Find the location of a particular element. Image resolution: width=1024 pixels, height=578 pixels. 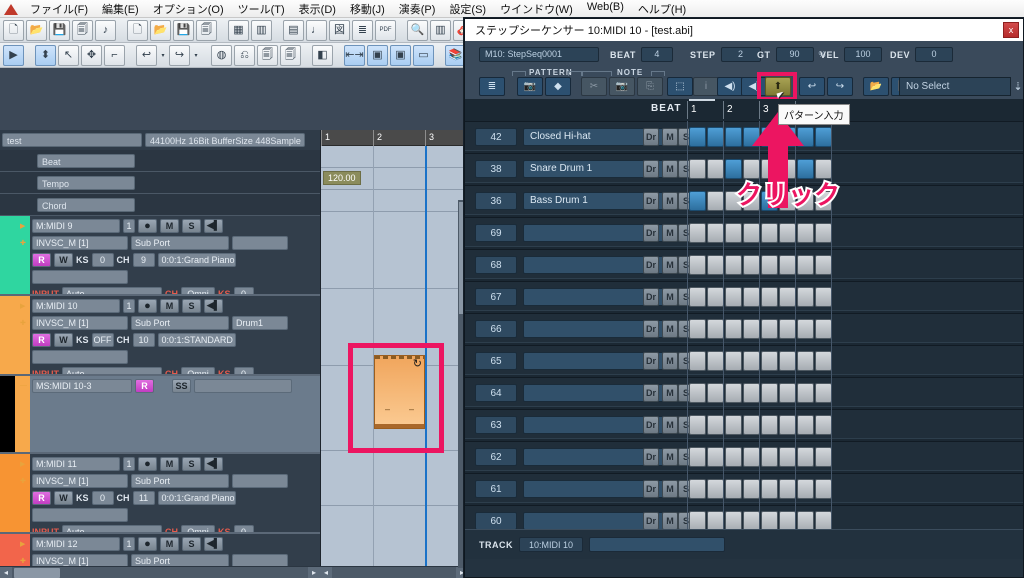

play-icon: ▶ is located at coordinates (13, 55).